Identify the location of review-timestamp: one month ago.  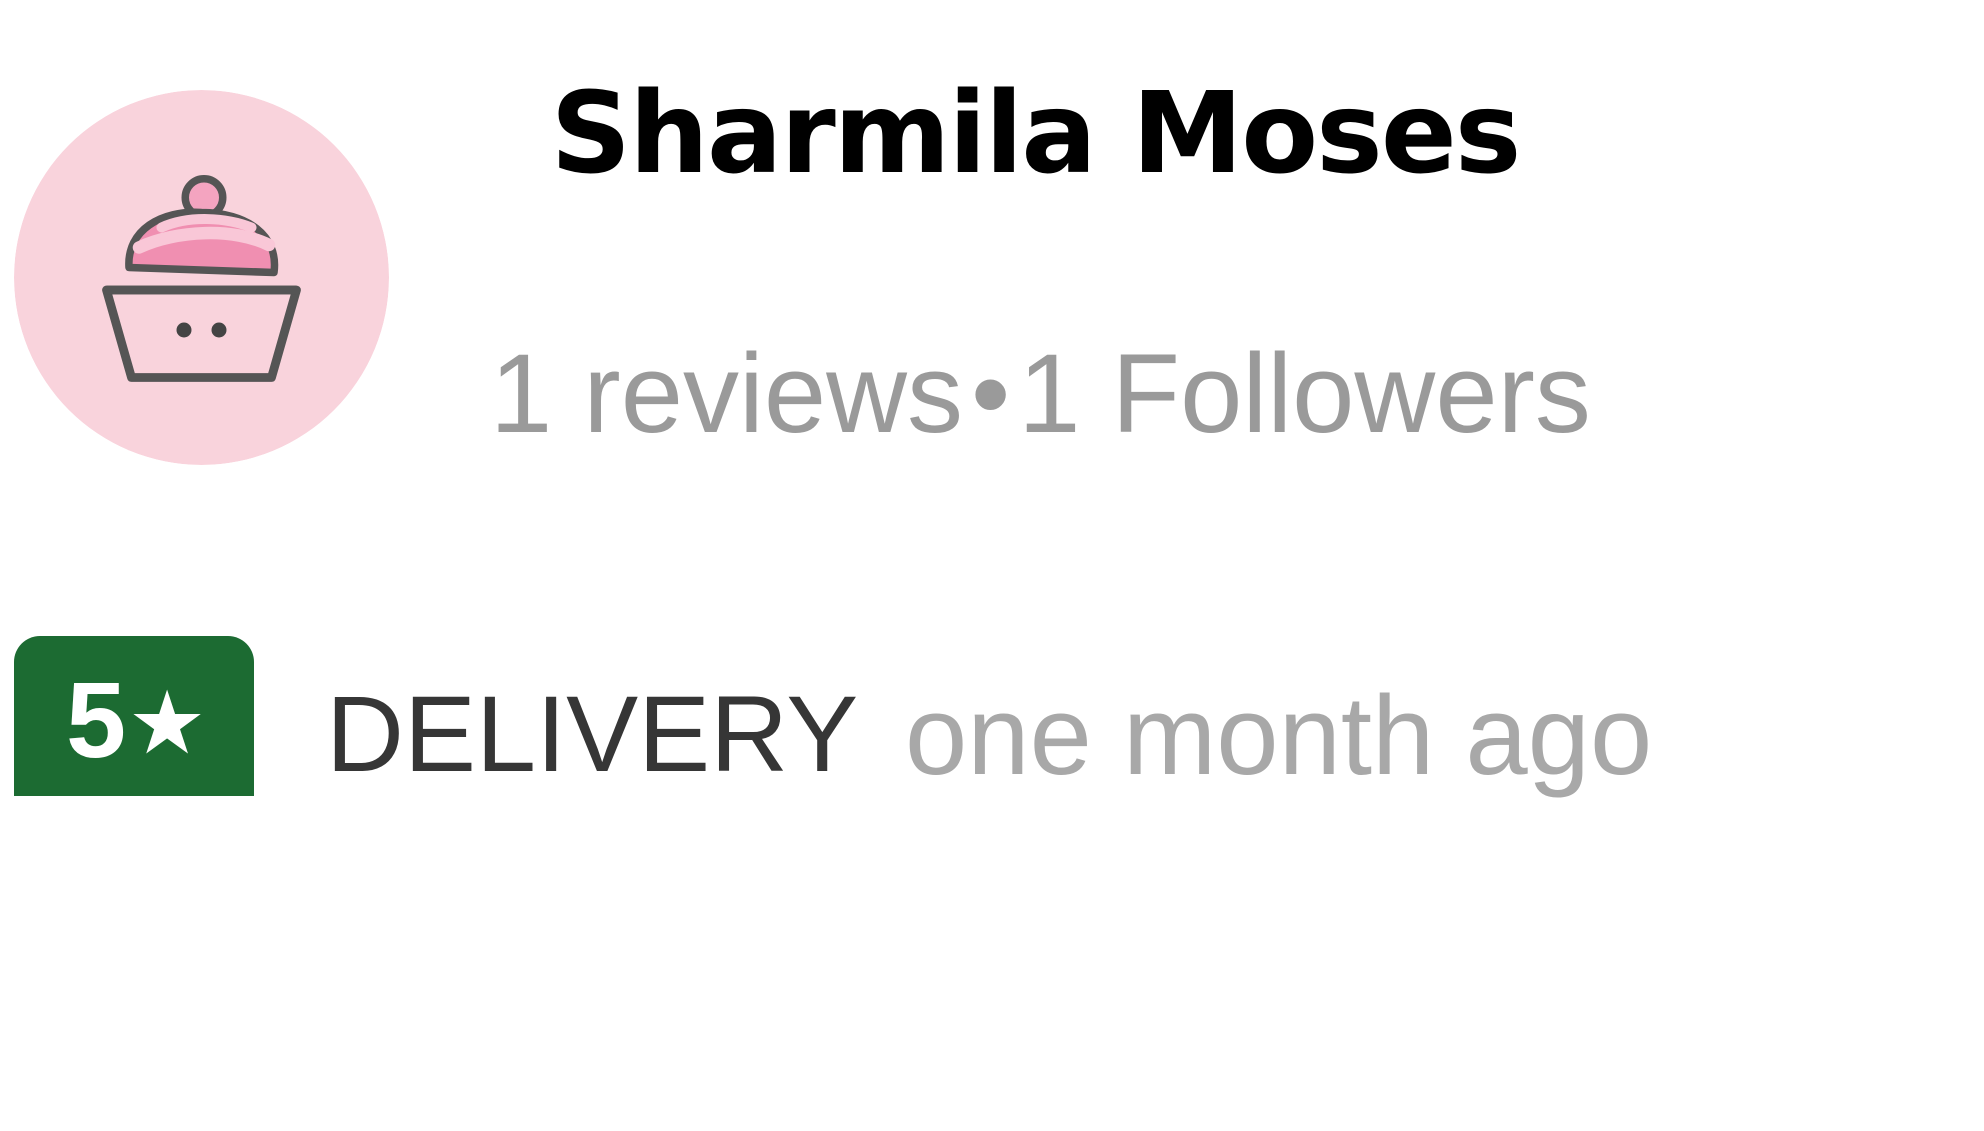
(1279, 735).